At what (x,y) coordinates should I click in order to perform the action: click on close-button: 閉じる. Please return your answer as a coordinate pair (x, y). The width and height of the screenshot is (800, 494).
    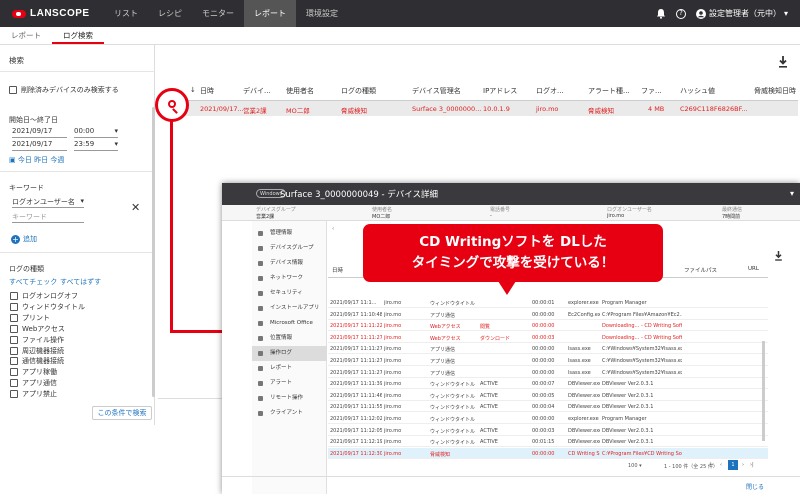
    Looking at the image, I should click on (755, 486).